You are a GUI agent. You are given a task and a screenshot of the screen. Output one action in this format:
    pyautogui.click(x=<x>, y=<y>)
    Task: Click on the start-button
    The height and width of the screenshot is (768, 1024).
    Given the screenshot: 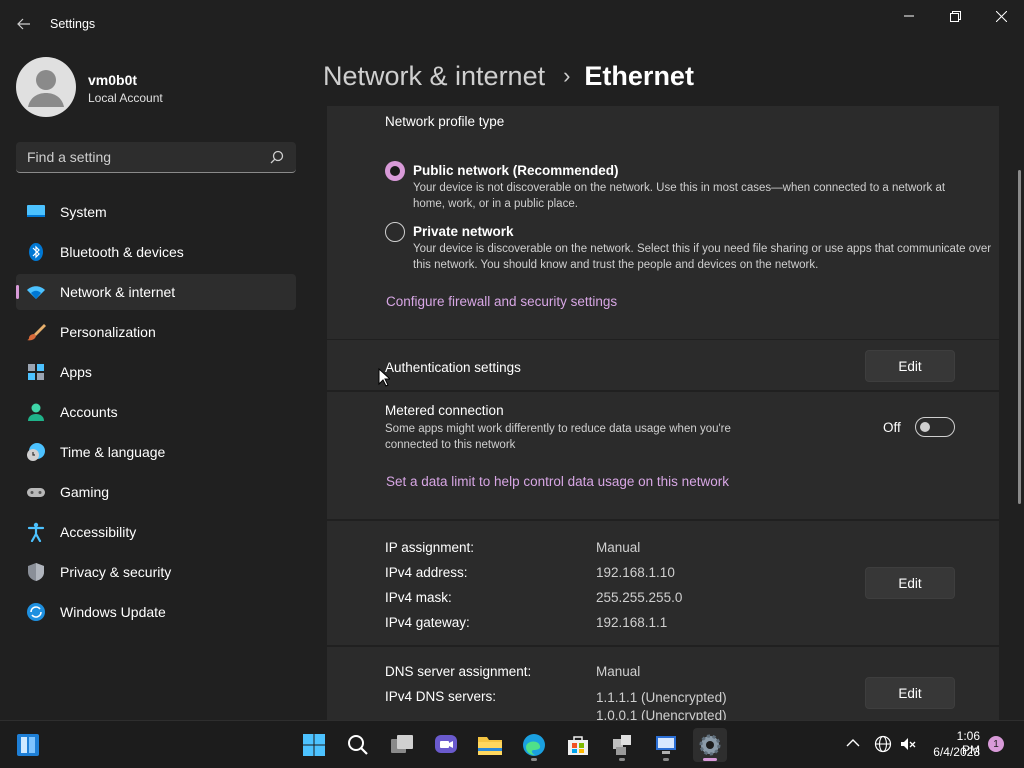 What is the action you would take?
    pyautogui.click(x=28, y=745)
    